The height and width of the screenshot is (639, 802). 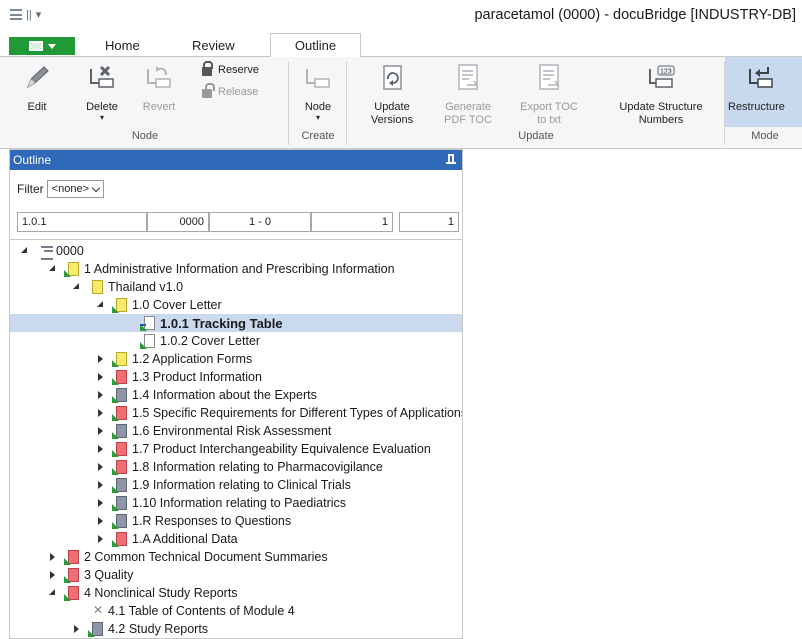 I want to click on tree-node: 3 Quality, so click(x=90, y=575).